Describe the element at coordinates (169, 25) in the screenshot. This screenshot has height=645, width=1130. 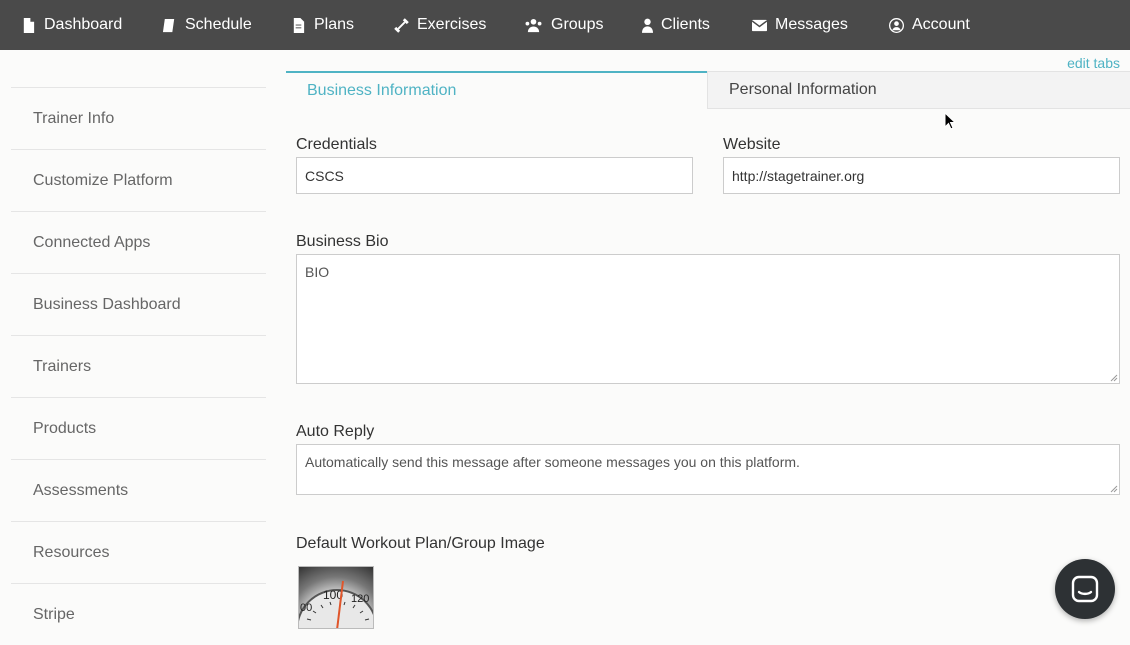
I see `book-icon` at that location.